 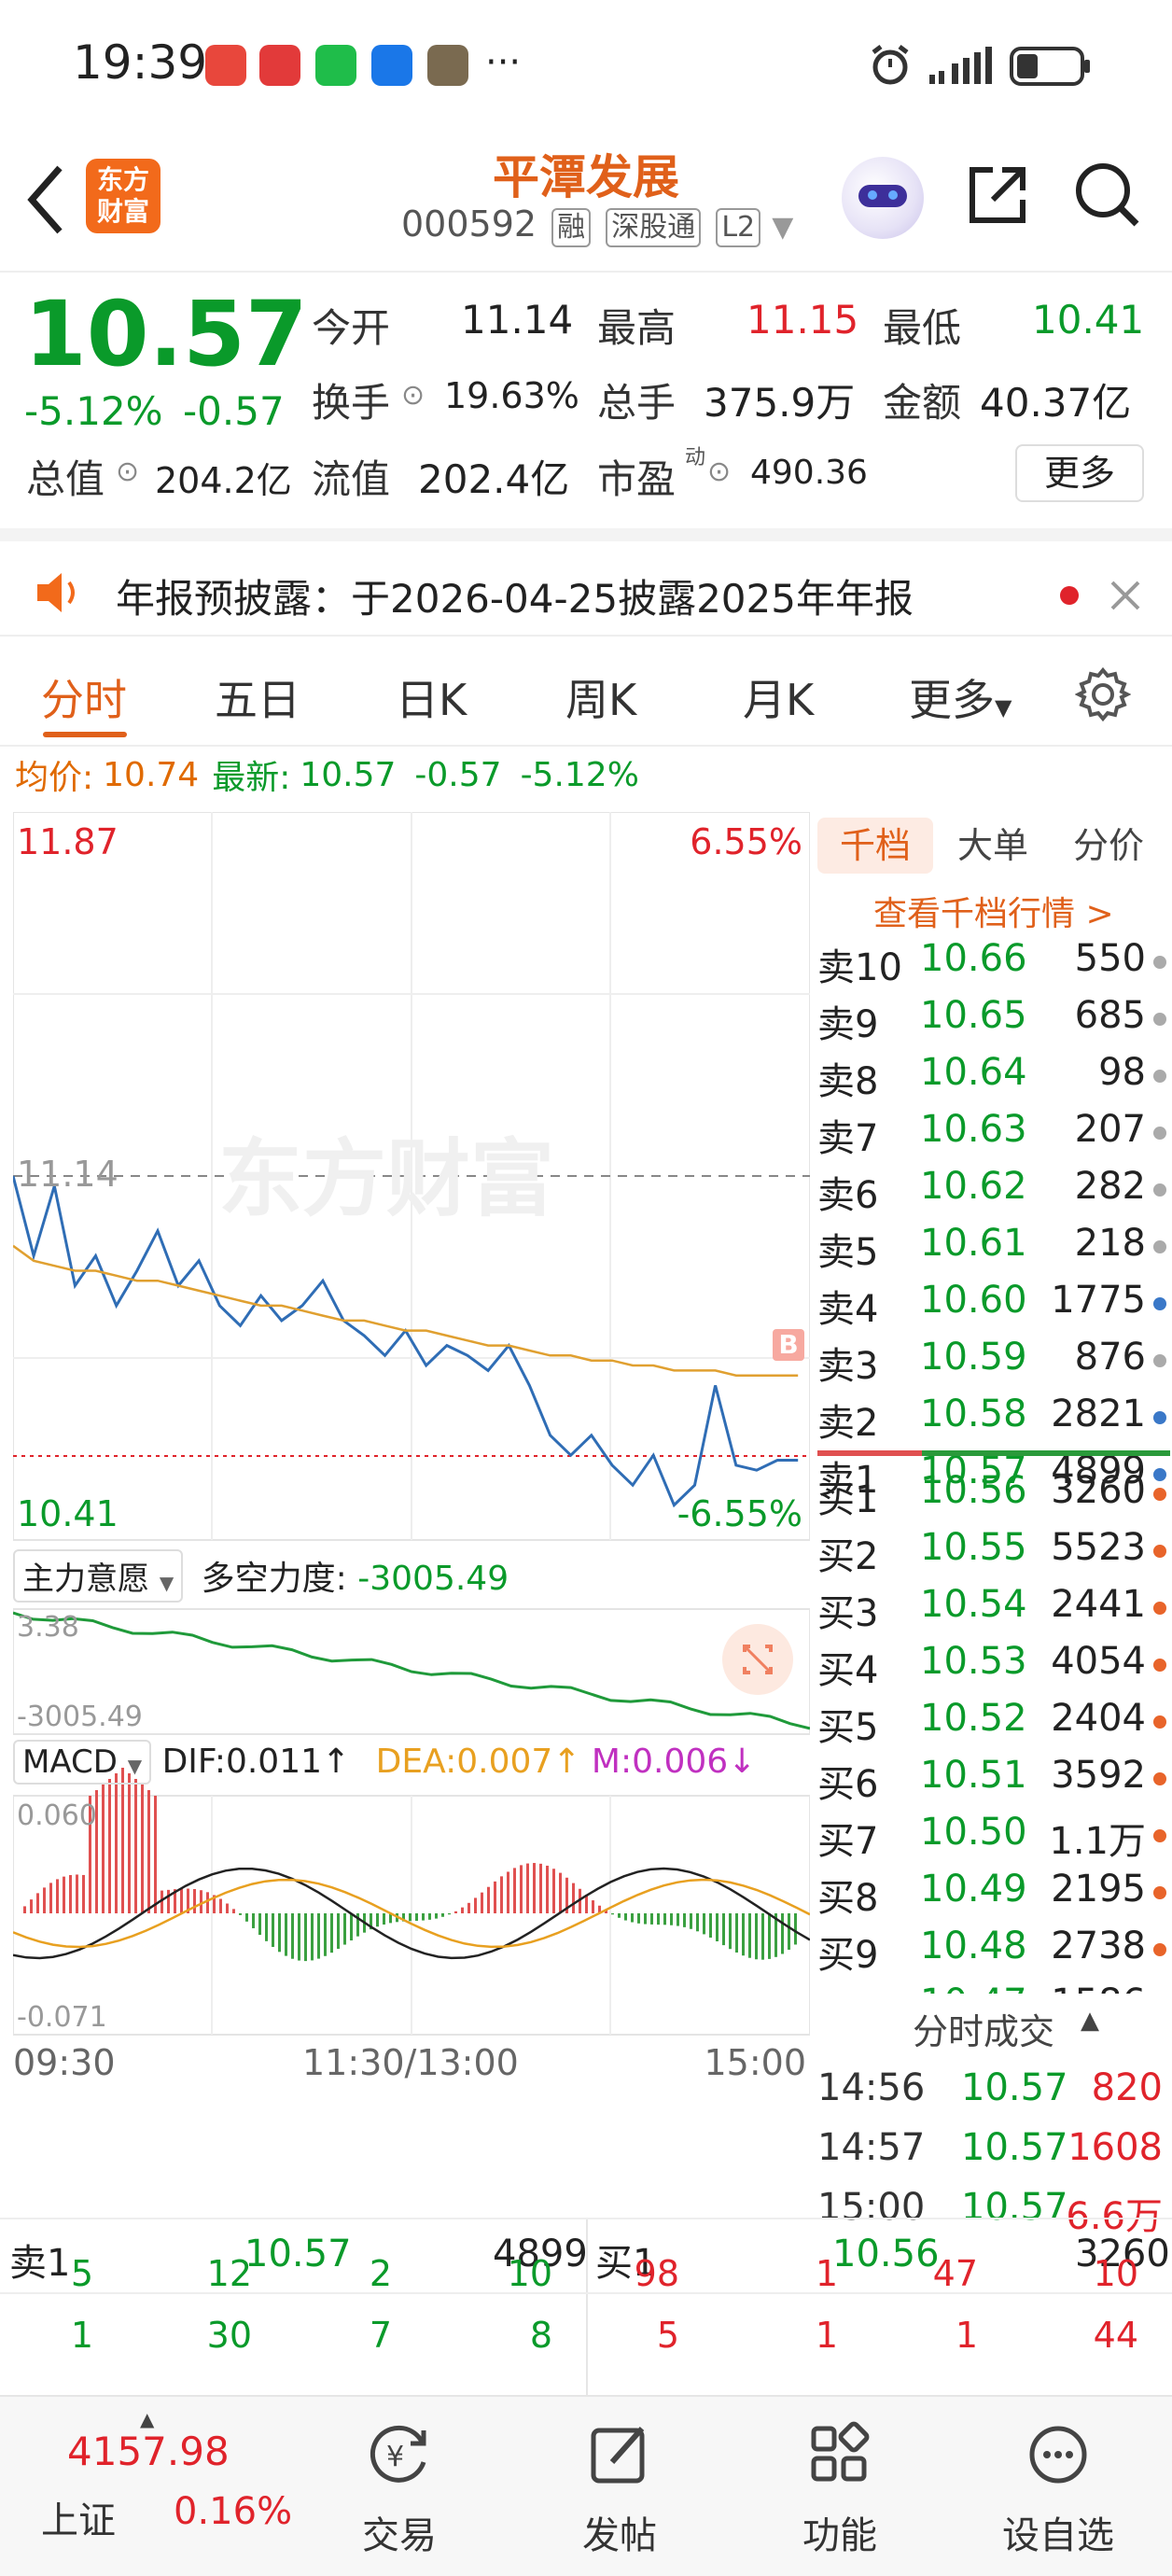 I want to click on ask-price: 10.60, so click(x=973, y=1300).